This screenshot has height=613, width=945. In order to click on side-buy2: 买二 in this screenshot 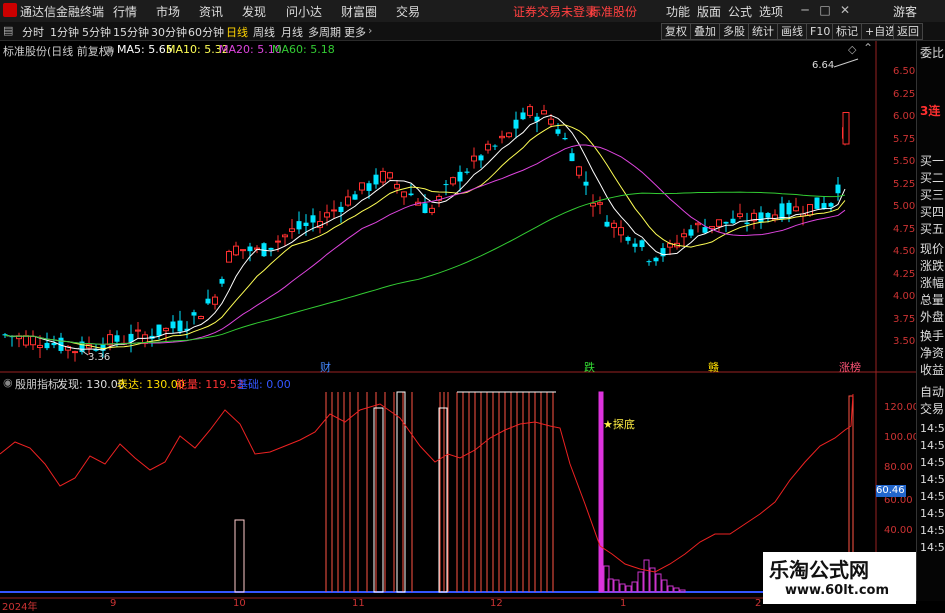, I will do `click(932, 178)`.